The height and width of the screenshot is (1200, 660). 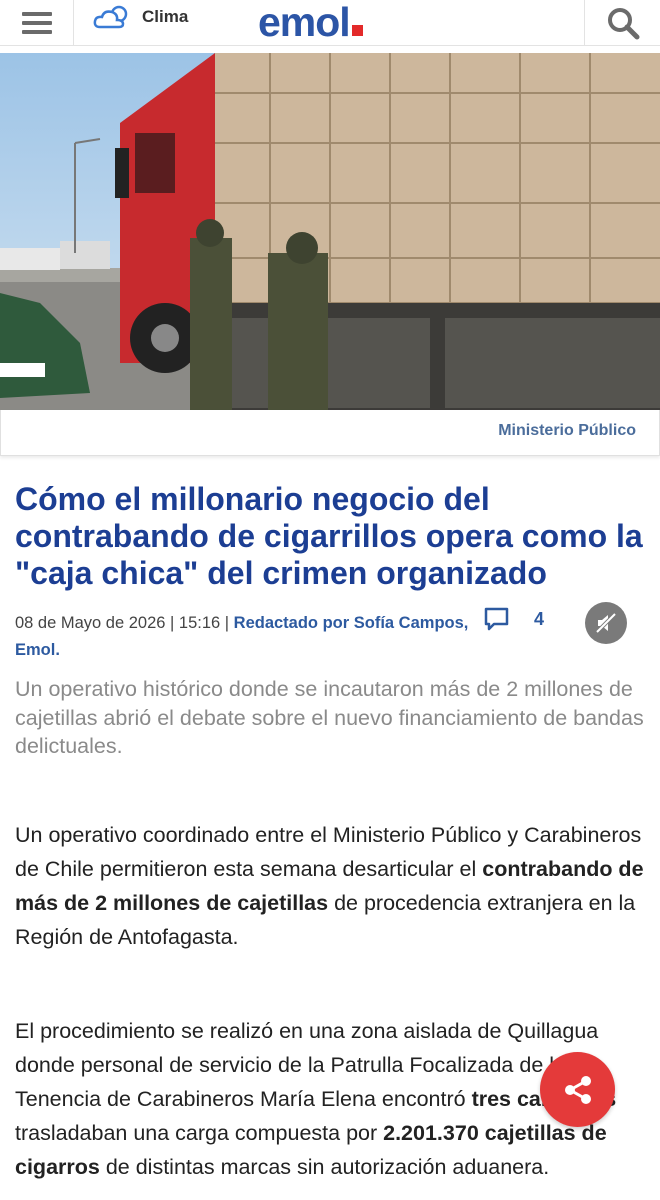 I want to click on emol-logo: emol, so click(x=310, y=22).